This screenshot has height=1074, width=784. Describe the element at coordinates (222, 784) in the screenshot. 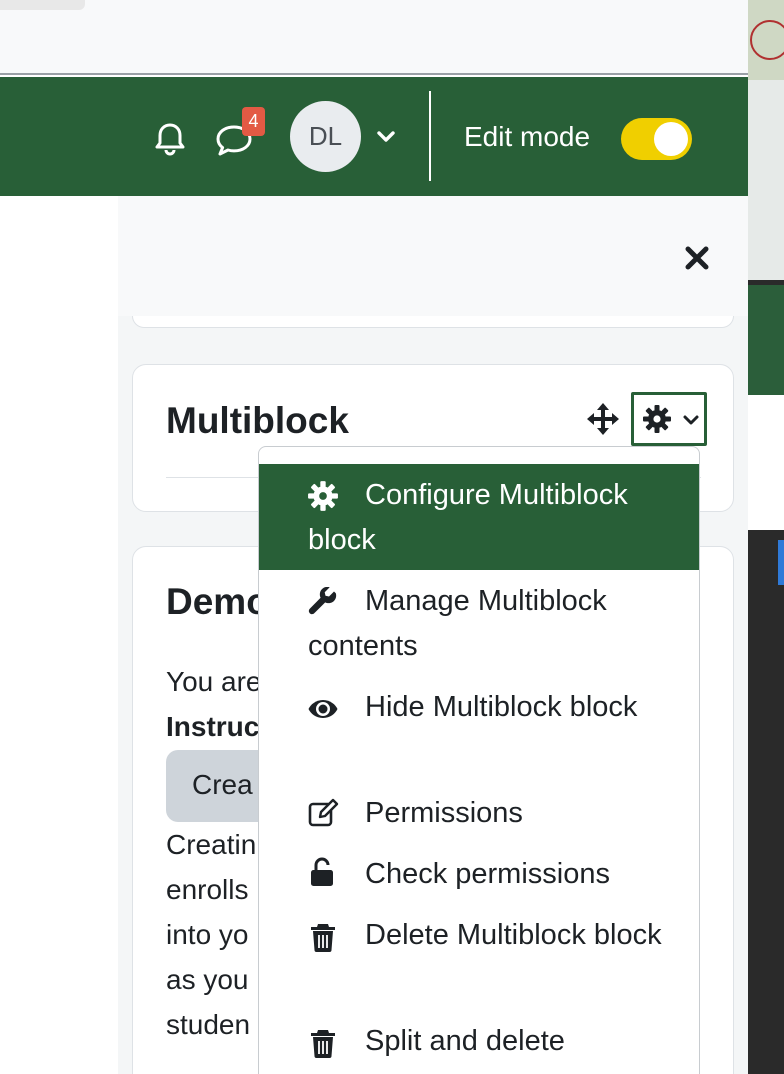

I see `create-button-label: Crea` at that location.